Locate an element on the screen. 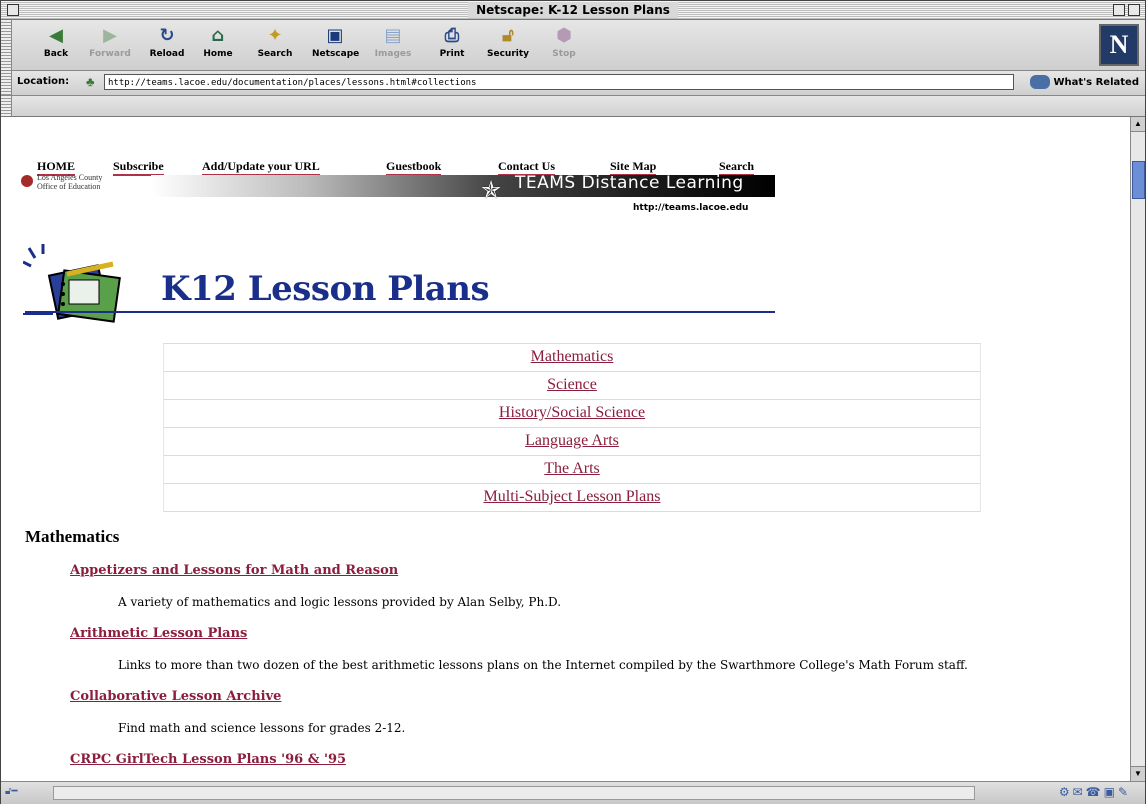 Image resolution: width=1146 pixels, height=804 pixels. subject-link-mathematics: Mathematics is located at coordinates (572, 356).